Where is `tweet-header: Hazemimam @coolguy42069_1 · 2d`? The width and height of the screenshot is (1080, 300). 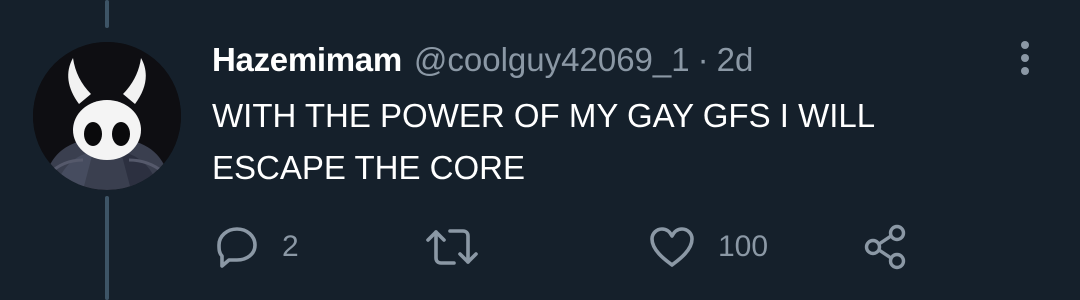
tweet-header: Hazemimam @coolguy42069_1 · 2d is located at coordinates (482, 60).